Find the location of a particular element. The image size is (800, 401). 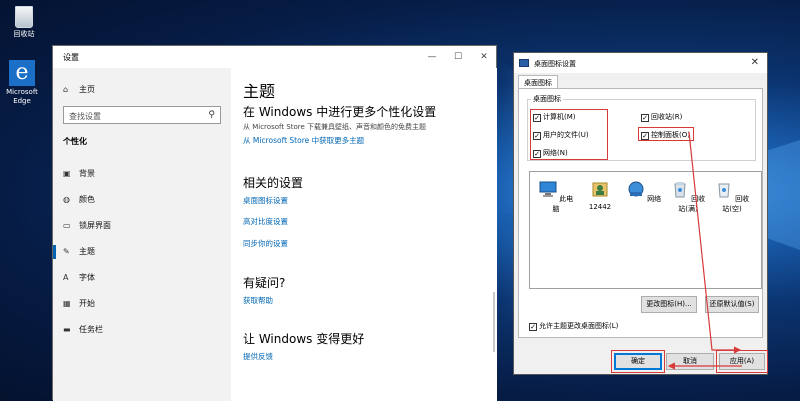

checkbox-allow-themes: ✓ 允许主题更改桌面图标(L) is located at coordinates (573, 326).